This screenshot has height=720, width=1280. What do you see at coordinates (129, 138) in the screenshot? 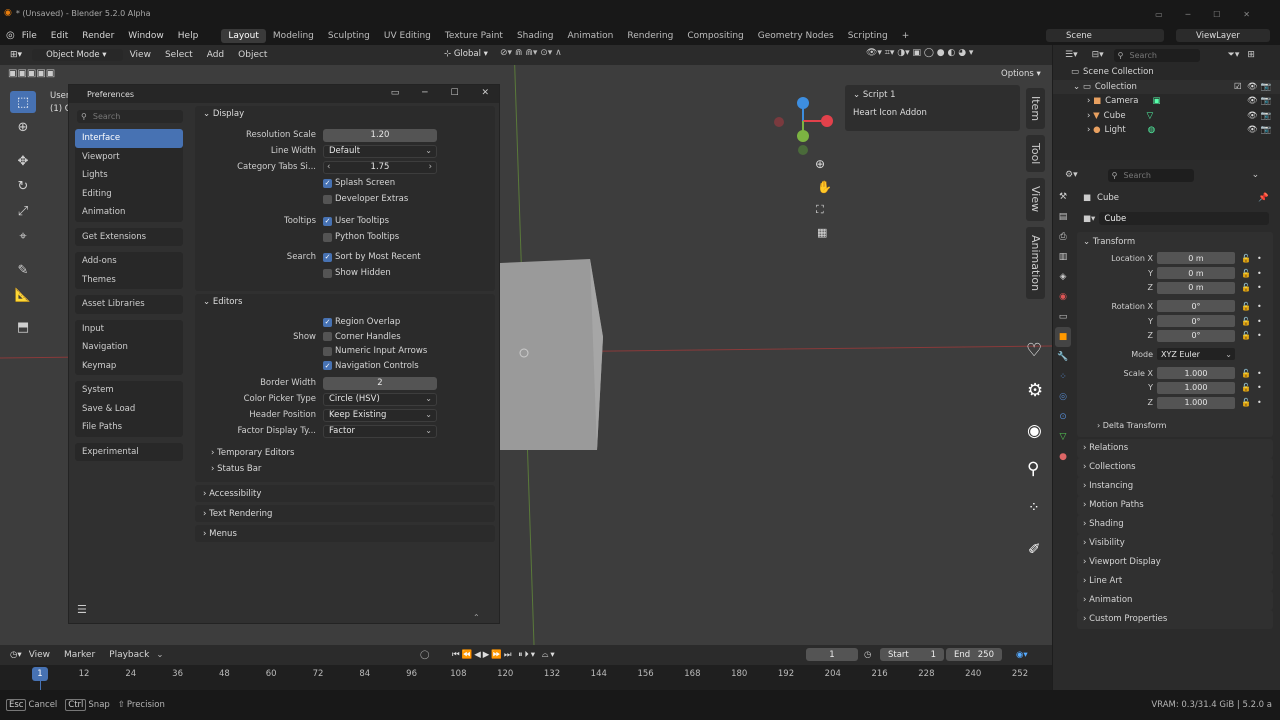
I see `nav-interface: Interface` at bounding box center [129, 138].